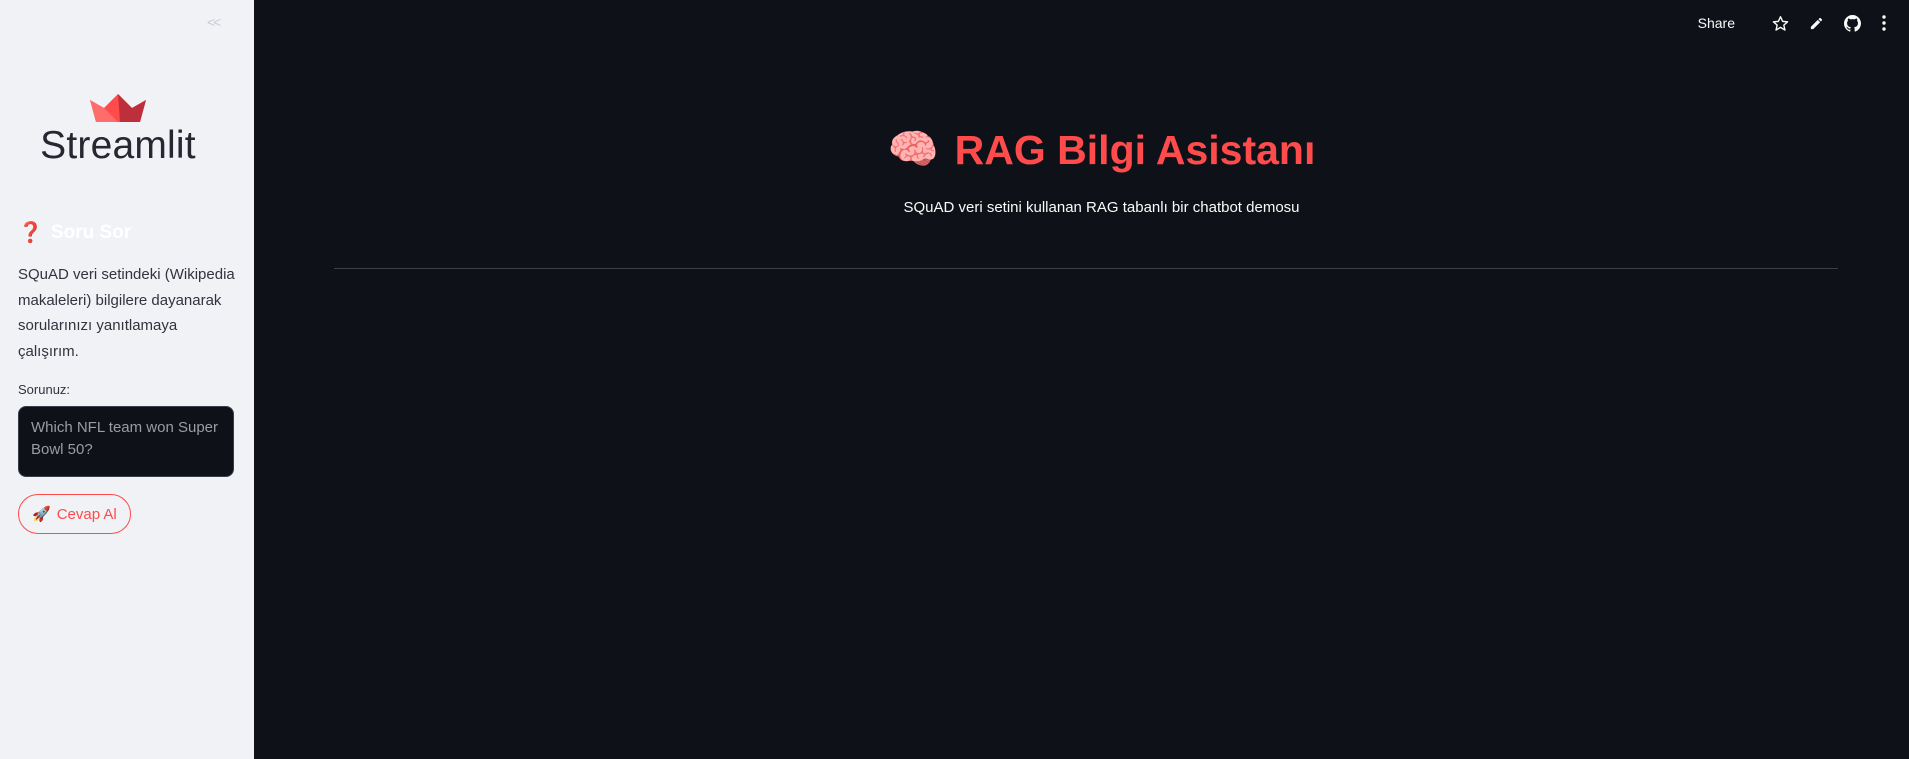  What do you see at coordinates (1716, 23) in the screenshot?
I see `share-button: Share` at bounding box center [1716, 23].